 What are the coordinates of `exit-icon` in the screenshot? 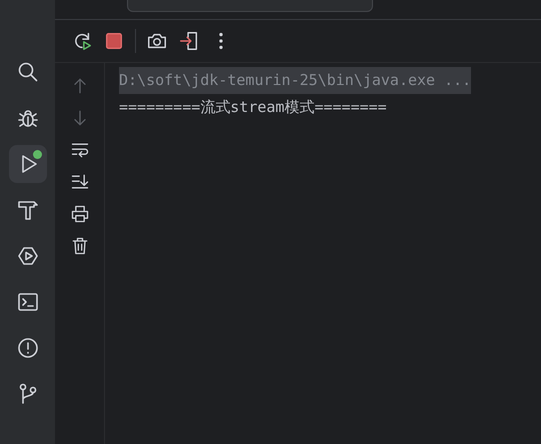 It's located at (189, 41).